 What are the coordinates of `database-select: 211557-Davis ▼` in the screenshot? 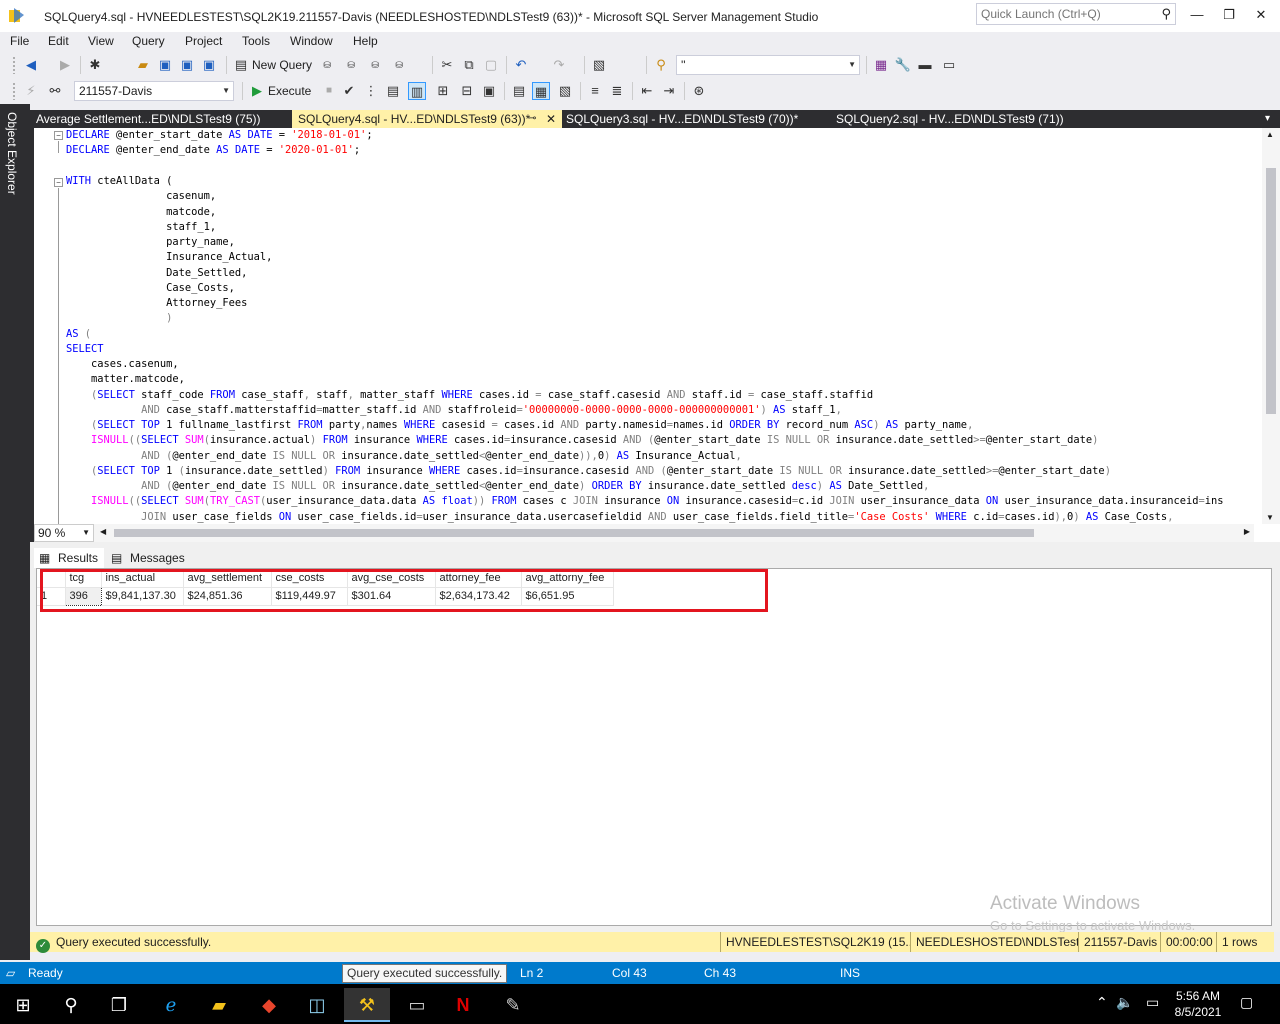 It's located at (154, 91).